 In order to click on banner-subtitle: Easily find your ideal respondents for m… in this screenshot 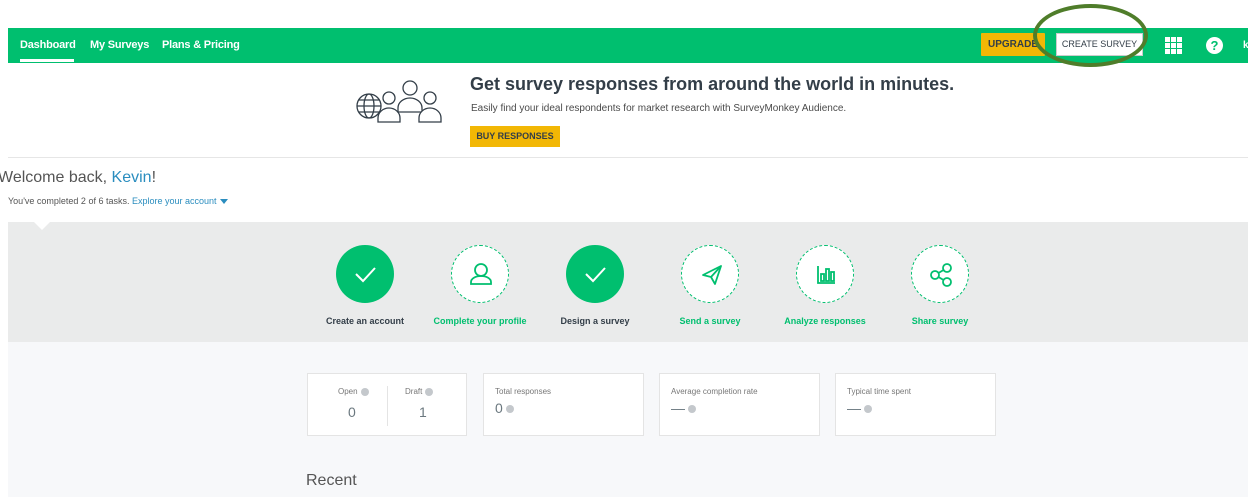, I will do `click(659, 108)`.